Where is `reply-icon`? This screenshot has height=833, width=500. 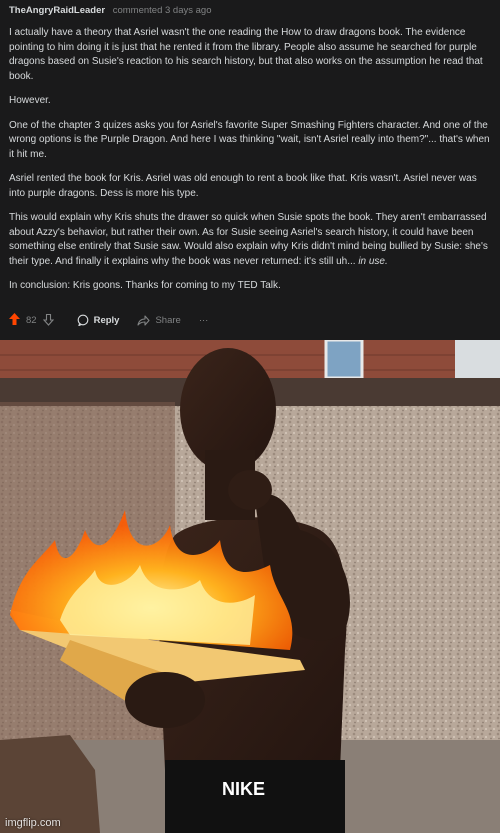 reply-icon is located at coordinates (82, 320).